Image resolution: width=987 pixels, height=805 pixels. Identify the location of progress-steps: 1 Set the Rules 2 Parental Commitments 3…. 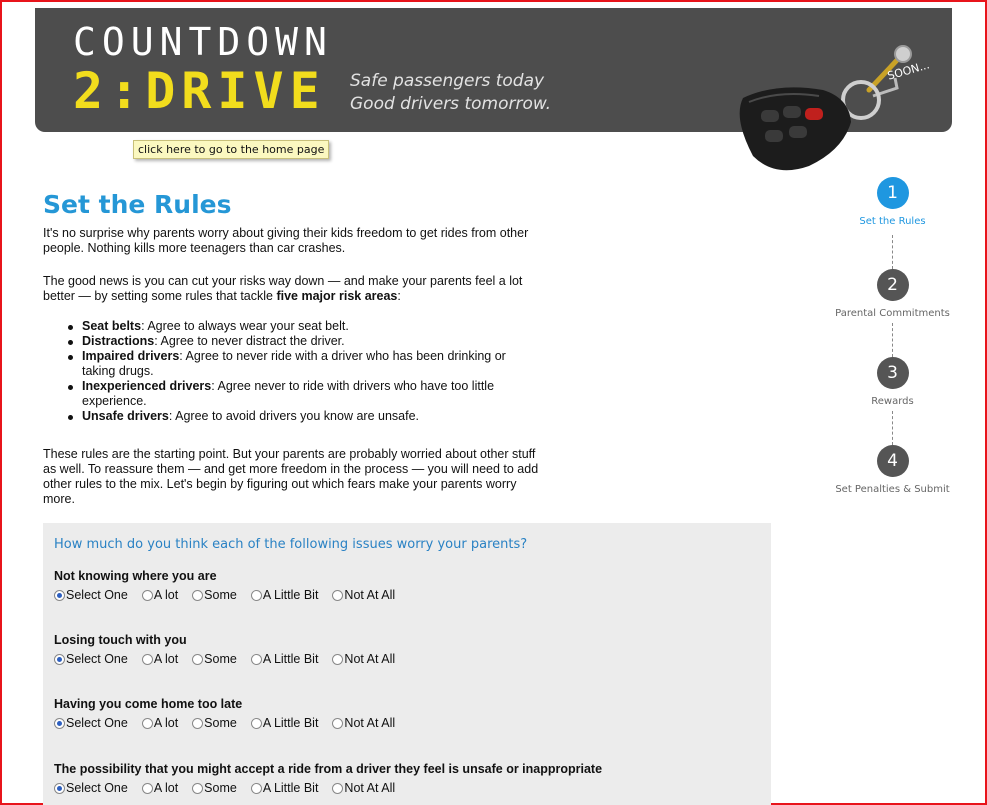
(892, 337).